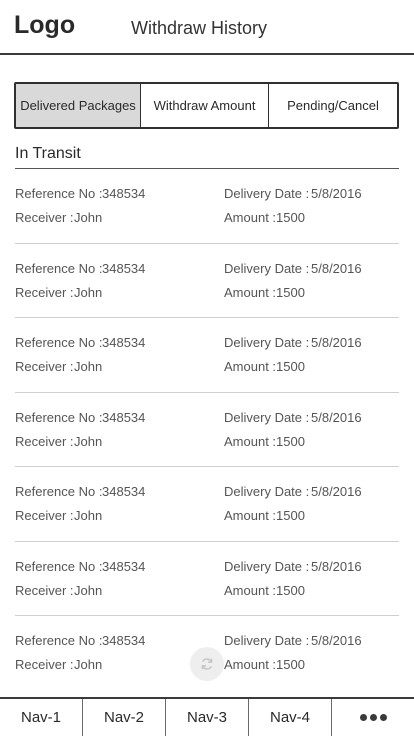 The image size is (414, 736). I want to click on more-button, so click(373, 717).